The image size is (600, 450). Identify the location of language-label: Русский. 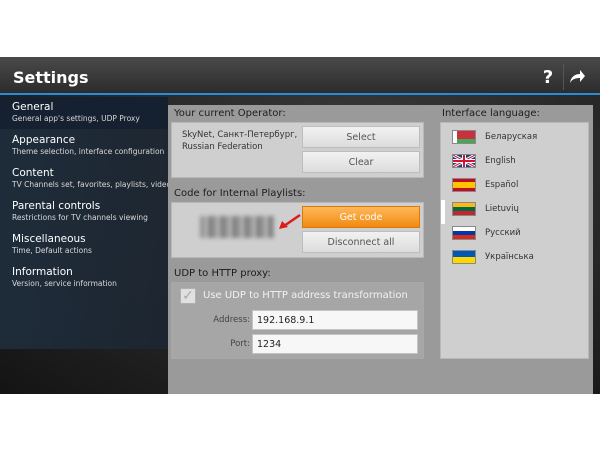
(503, 233).